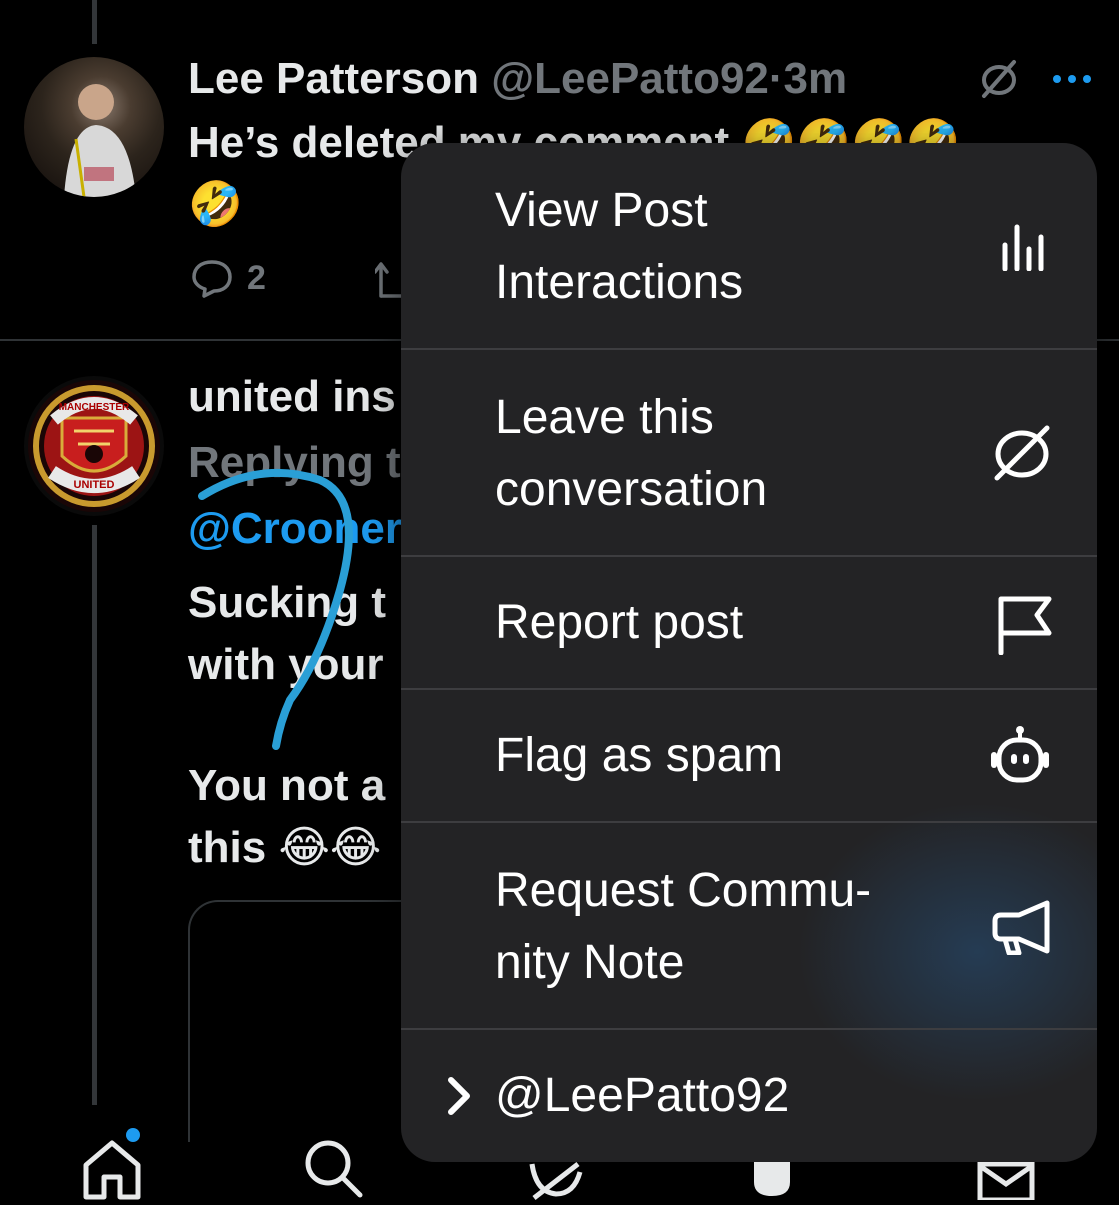  Describe the element at coordinates (1024, 626) in the screenshot. I see `flag-icon` at that location.